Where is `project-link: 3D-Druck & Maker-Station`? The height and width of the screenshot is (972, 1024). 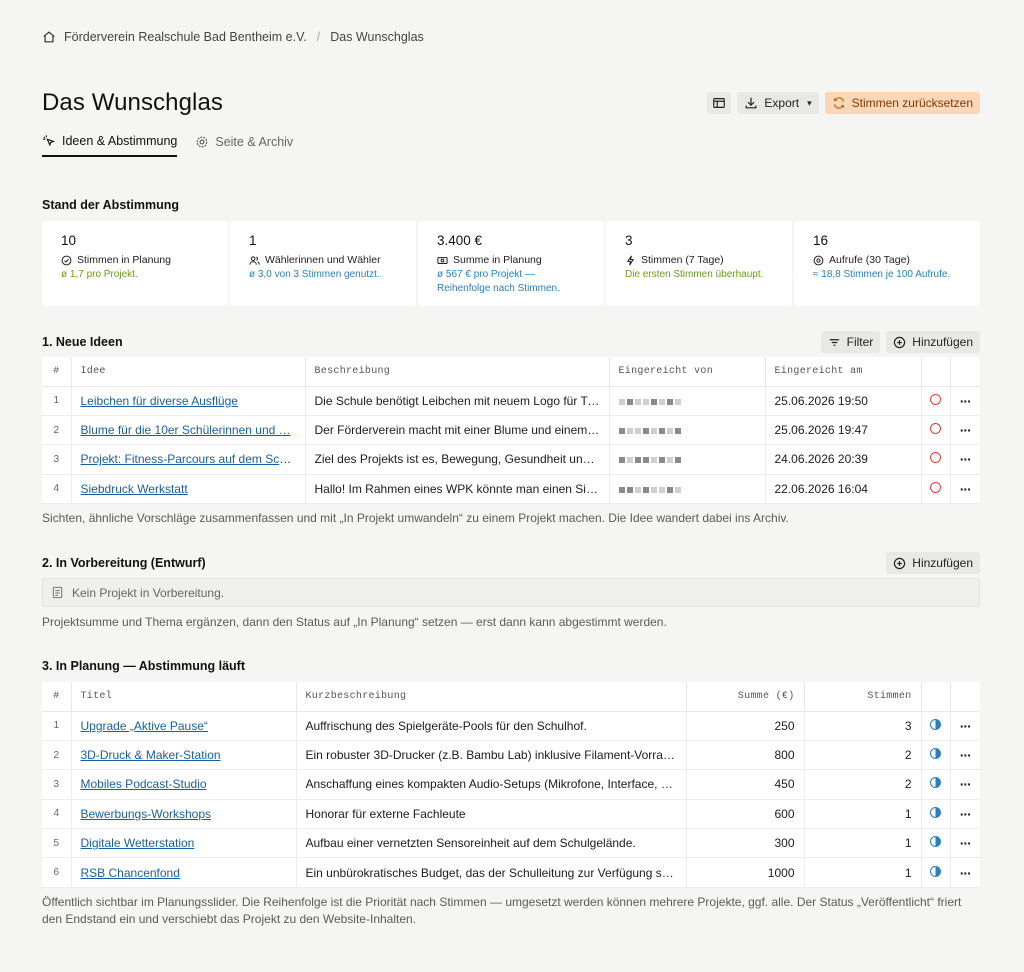 project-link: 3D-Druck & Maker-Station is located at coordinates (151, 755).